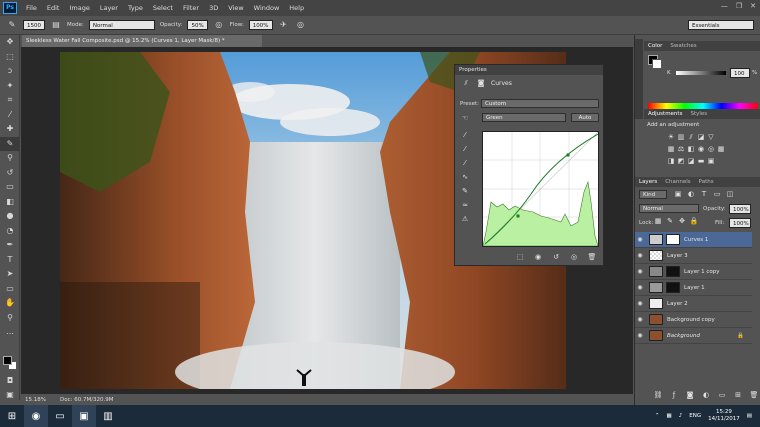 The width and height of the screenshot is (760, 427). What do you see at coordinates (10, 158) in the screenshot?
I see `clone-stamp-tool-icon: ⚲` at bounding box center [10, 158].